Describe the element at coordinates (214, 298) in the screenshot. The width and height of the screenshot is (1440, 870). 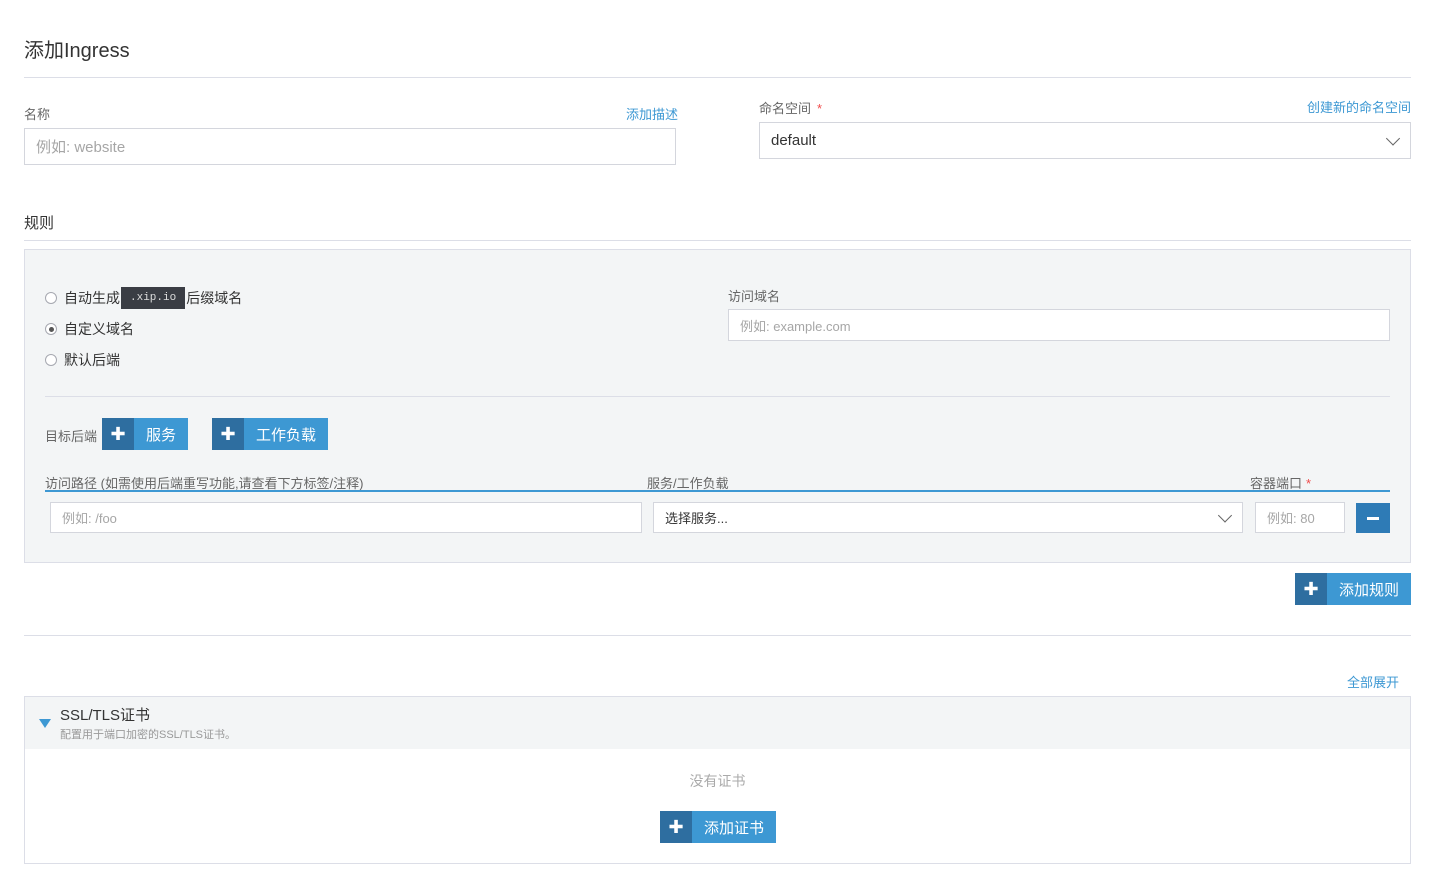
I see `radio-auto-label-after: 后缀域名` at that location.